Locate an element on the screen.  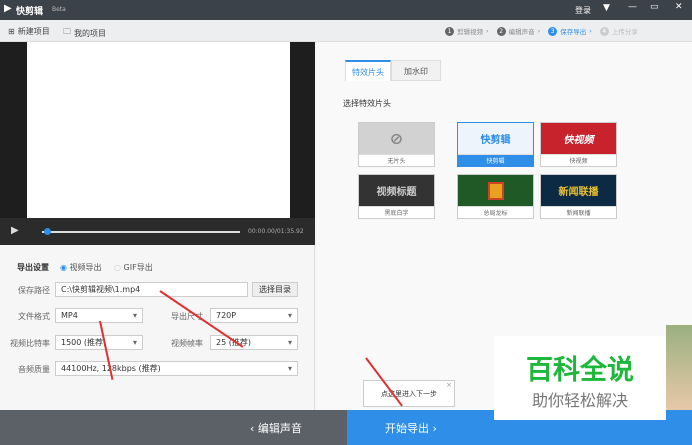
step-number: 1 is located at coordinates (449, 31).